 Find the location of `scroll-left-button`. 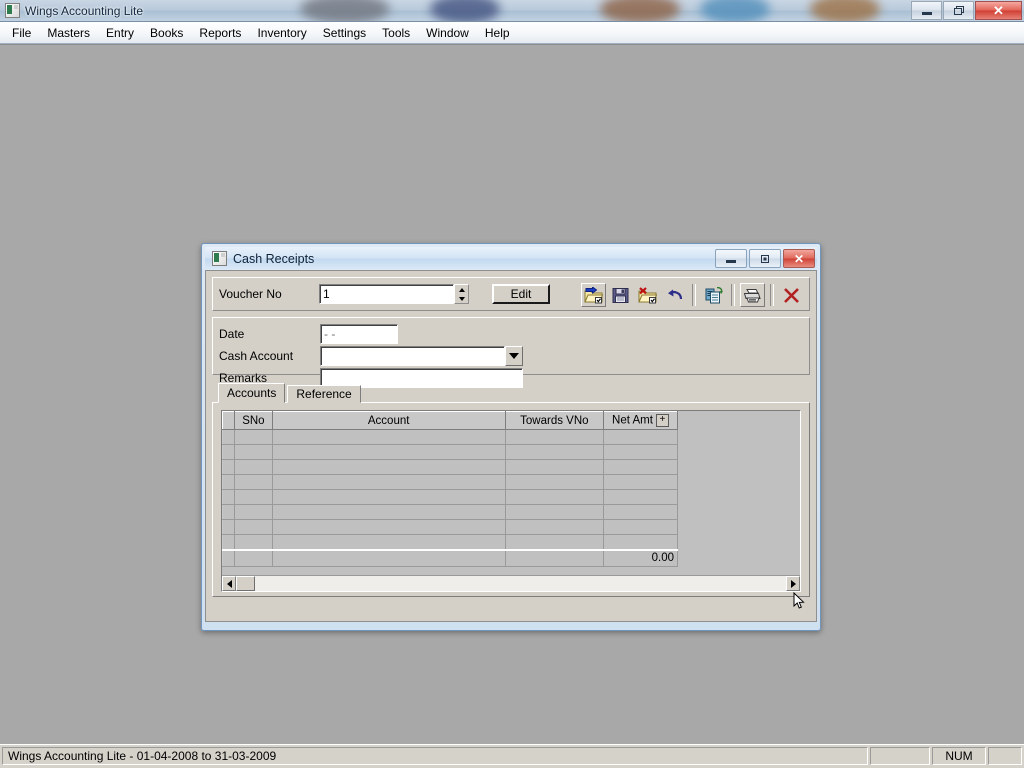

scroll-left-button is located at coordinates (229, 583).